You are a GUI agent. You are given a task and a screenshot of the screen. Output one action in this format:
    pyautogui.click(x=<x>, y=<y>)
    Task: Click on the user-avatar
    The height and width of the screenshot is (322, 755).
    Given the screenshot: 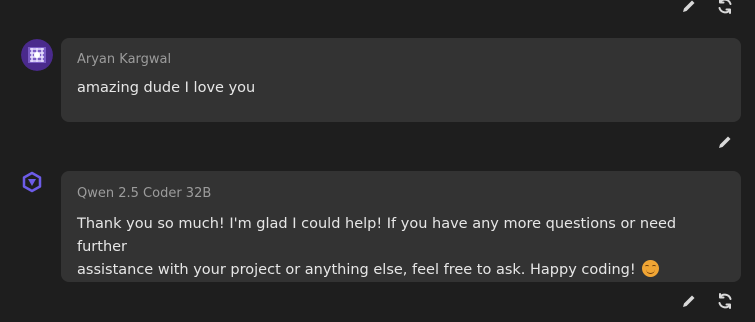 What is the action you would take?
    pyautogui.click(x=37, y=55)
    